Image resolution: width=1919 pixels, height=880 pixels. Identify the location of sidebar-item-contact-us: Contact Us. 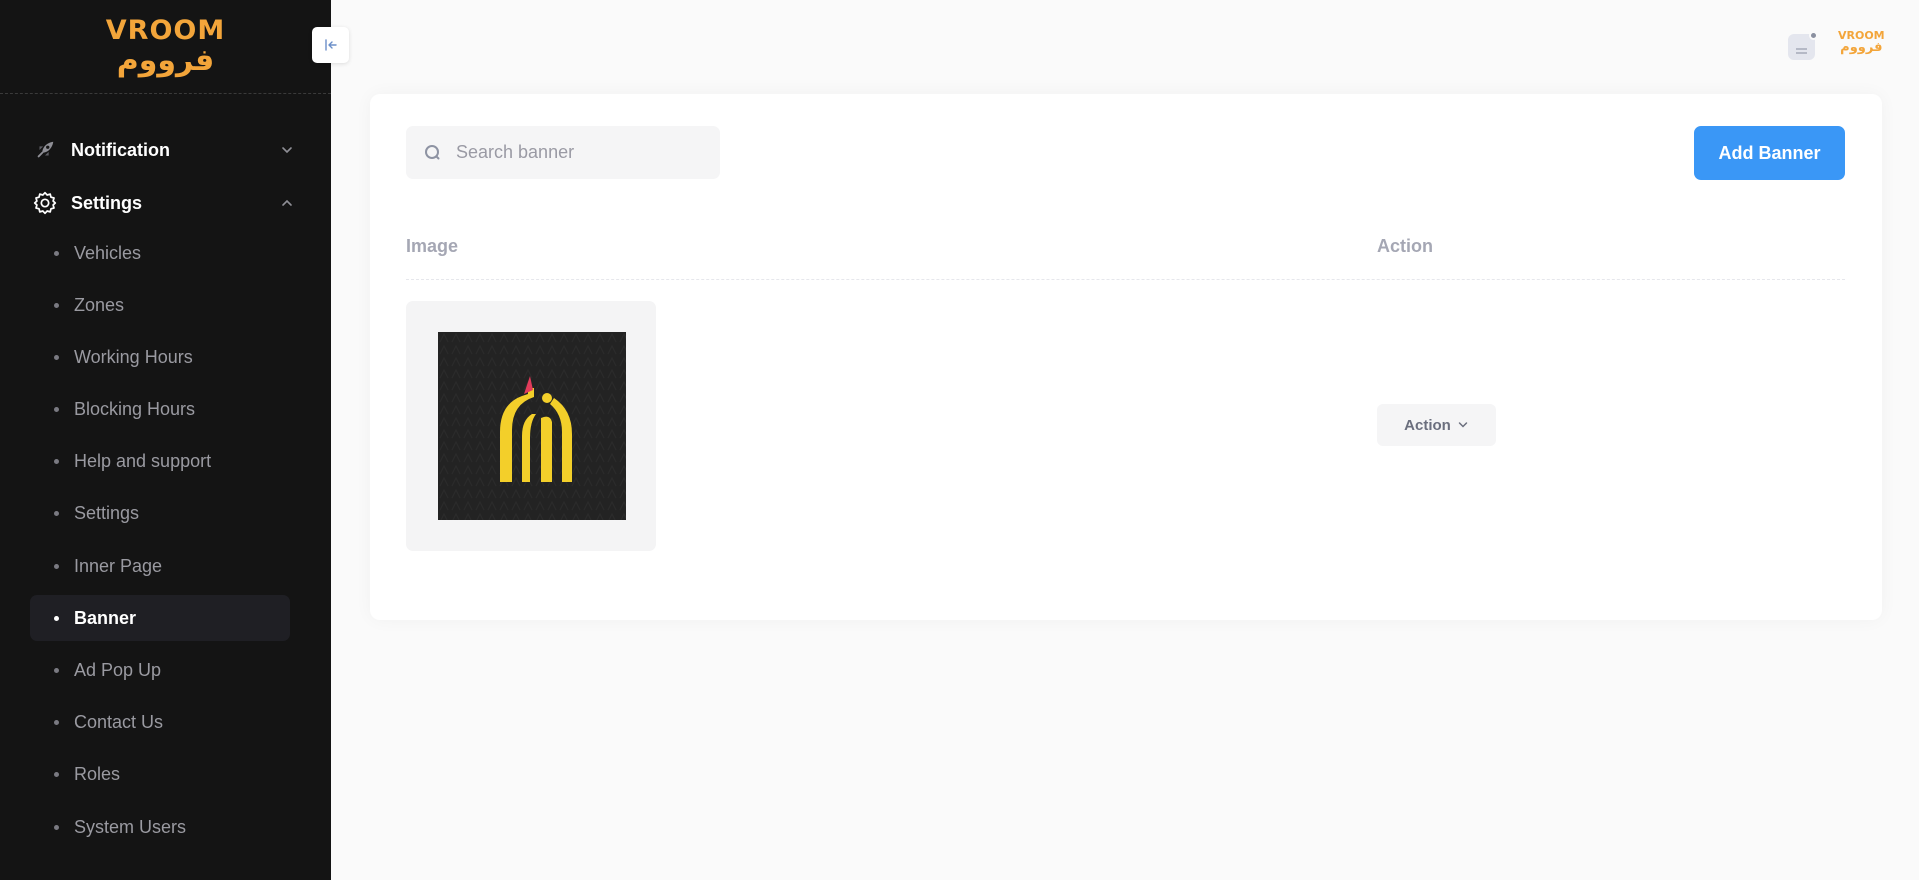
(160, 722).